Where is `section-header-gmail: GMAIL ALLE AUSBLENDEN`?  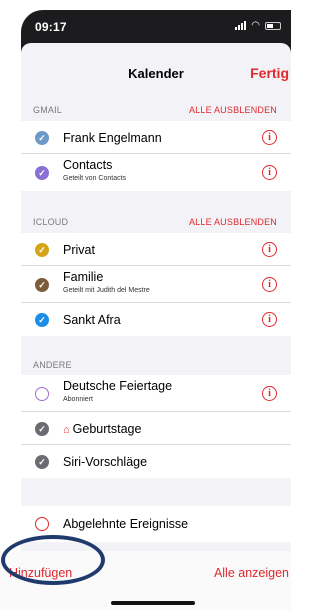 section-header-gmail: GMAIL ALLE AUSBLENDEN is located at coordinates (156, 112).